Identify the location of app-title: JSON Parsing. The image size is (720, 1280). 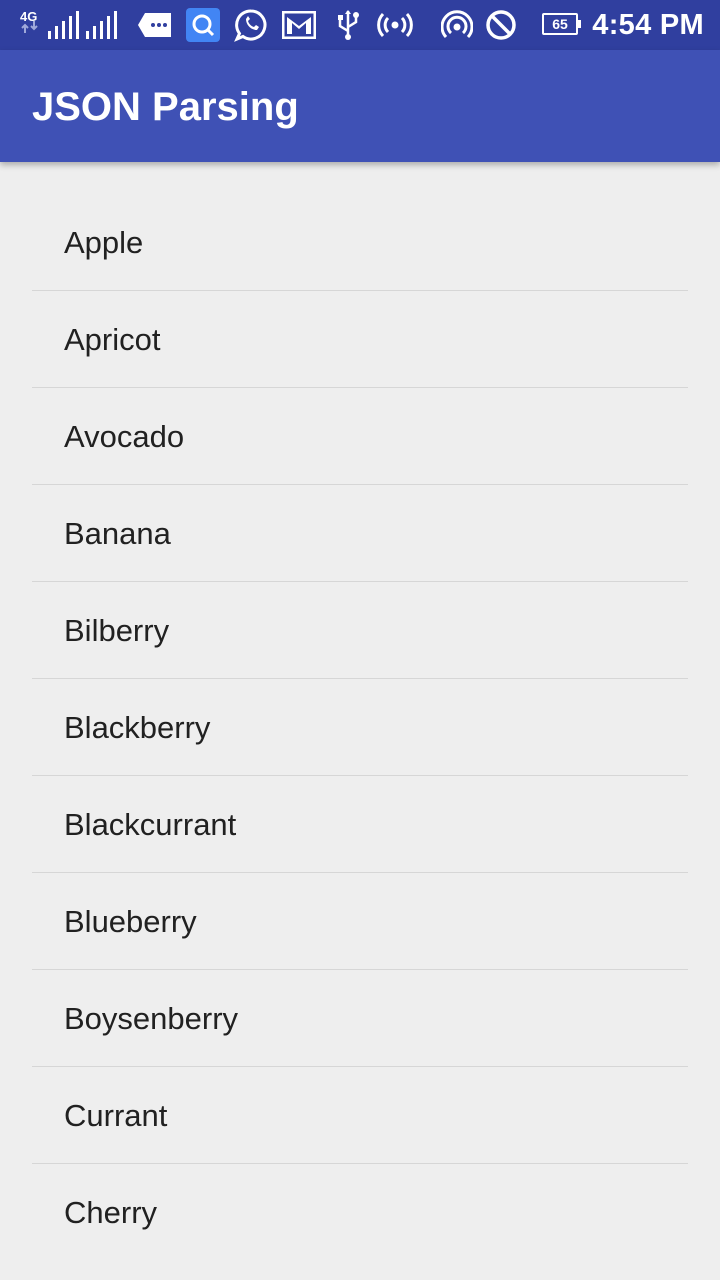
(165, 107).